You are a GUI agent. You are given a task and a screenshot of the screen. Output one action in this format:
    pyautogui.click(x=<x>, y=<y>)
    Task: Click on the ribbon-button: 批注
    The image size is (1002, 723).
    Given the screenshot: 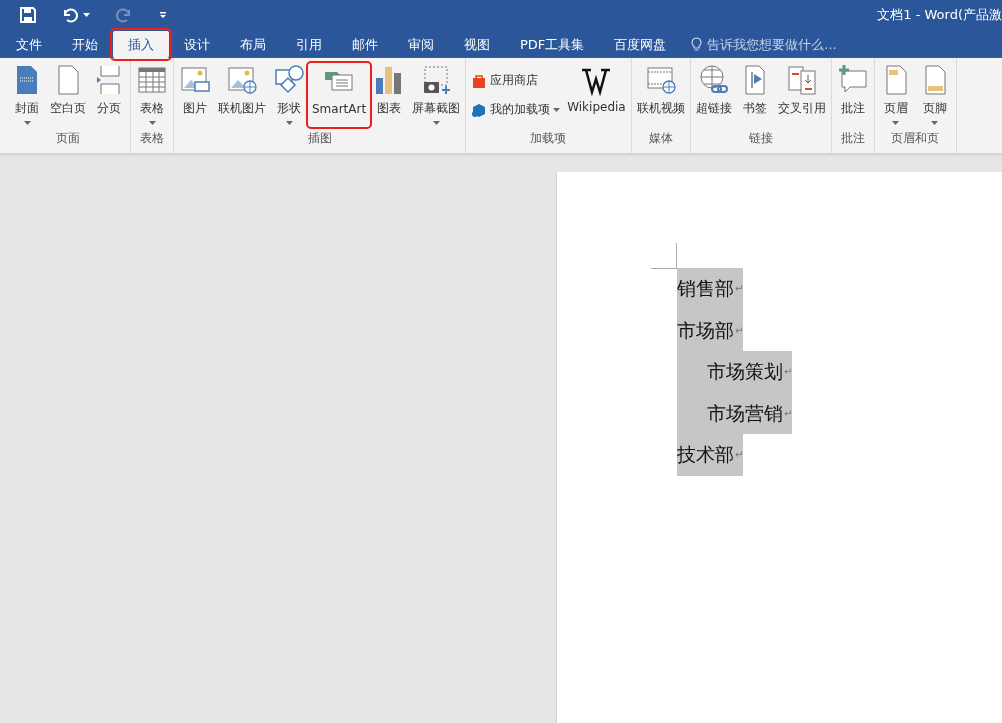 What is the action you would take?
    pyautogui.click(x=852, y=95)
    